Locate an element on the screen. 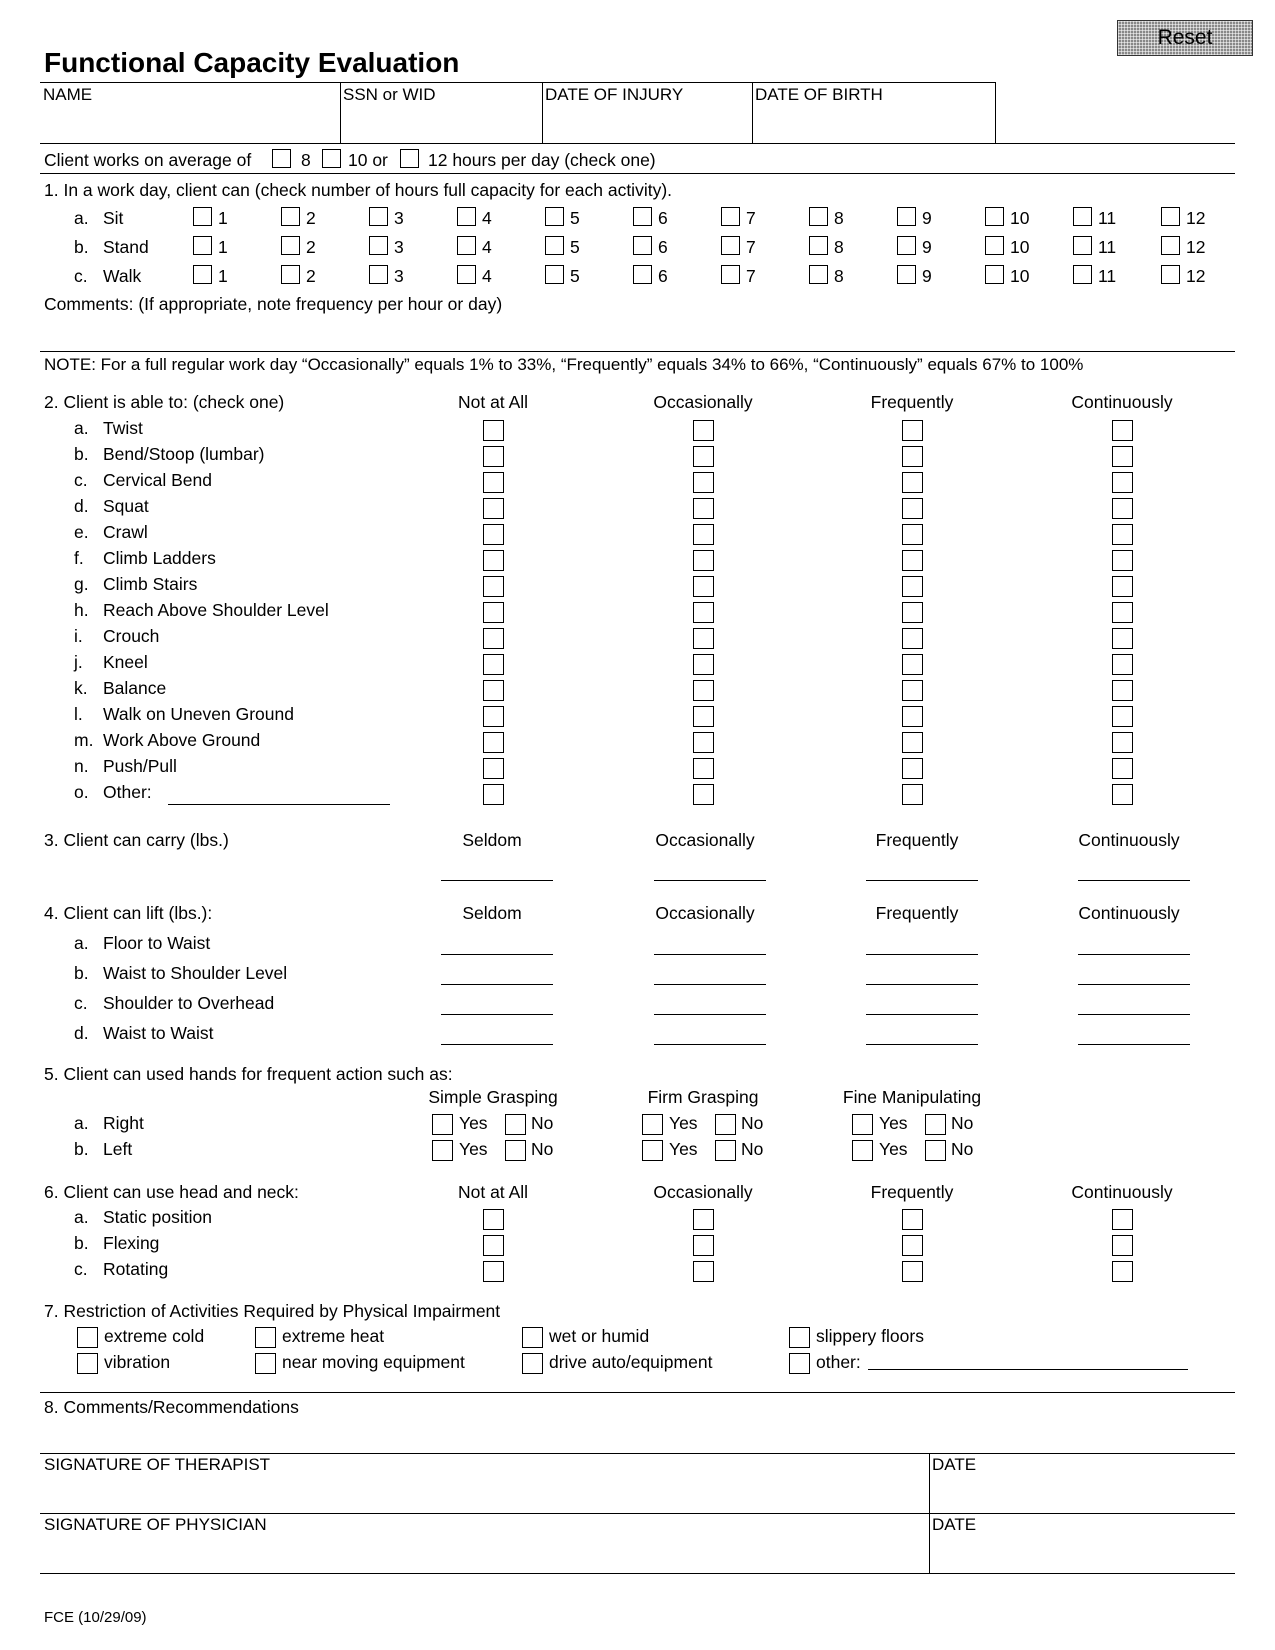 This screenshot has width=1275, height=1650. therapist-signature-input is located at coordinates (482, 1492).